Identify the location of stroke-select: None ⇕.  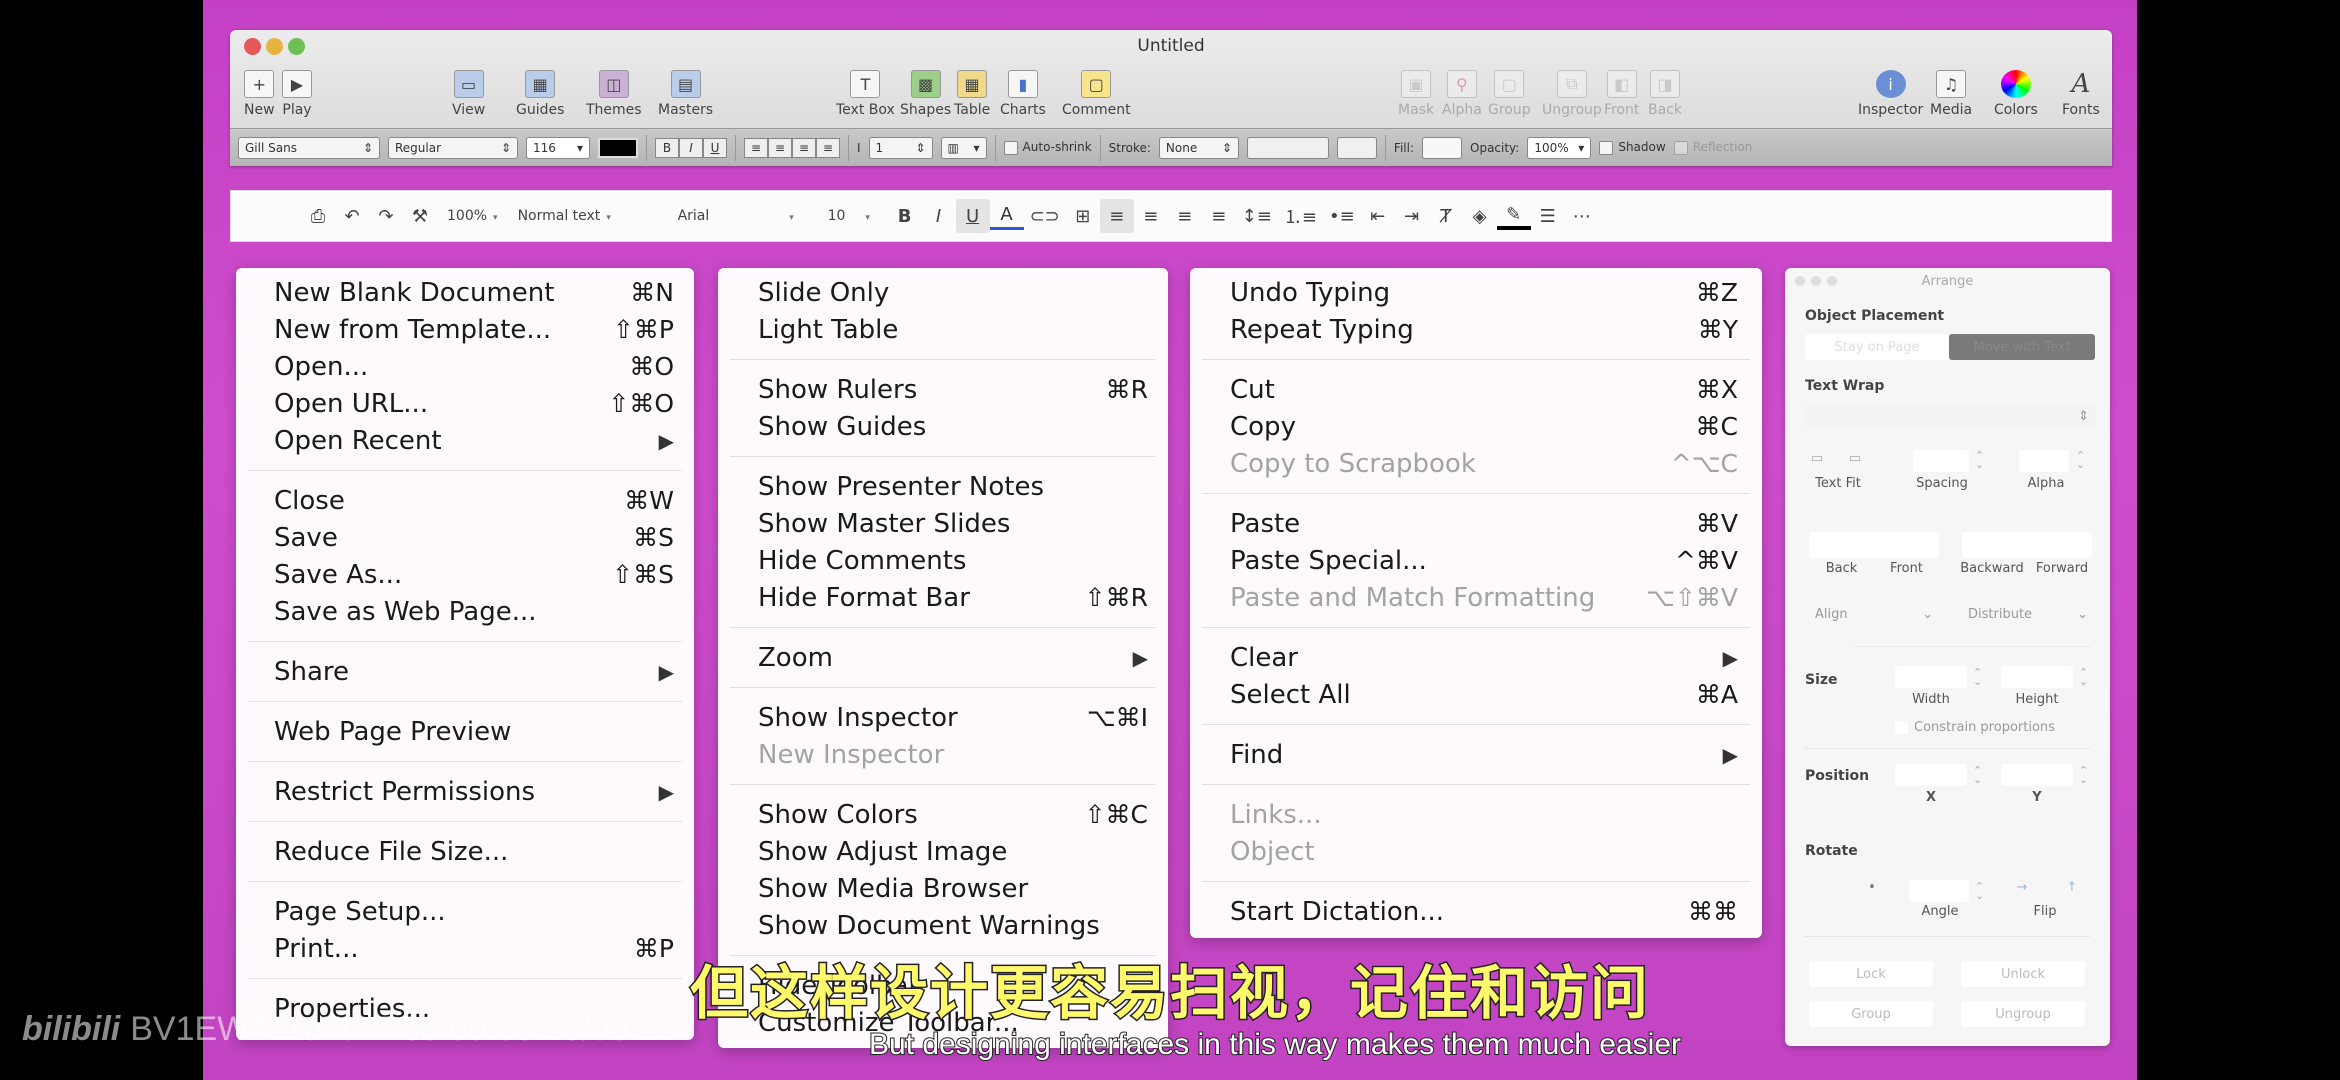
(1198, 147).